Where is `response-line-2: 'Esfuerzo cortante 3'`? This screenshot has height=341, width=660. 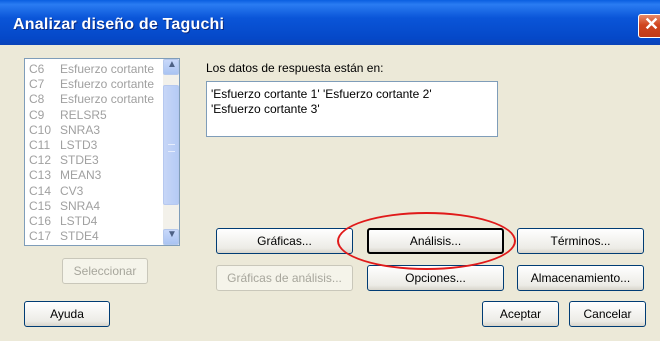 response-line-2: 'Esfuerzo cortante 3' is located at coordinates (265, 109).